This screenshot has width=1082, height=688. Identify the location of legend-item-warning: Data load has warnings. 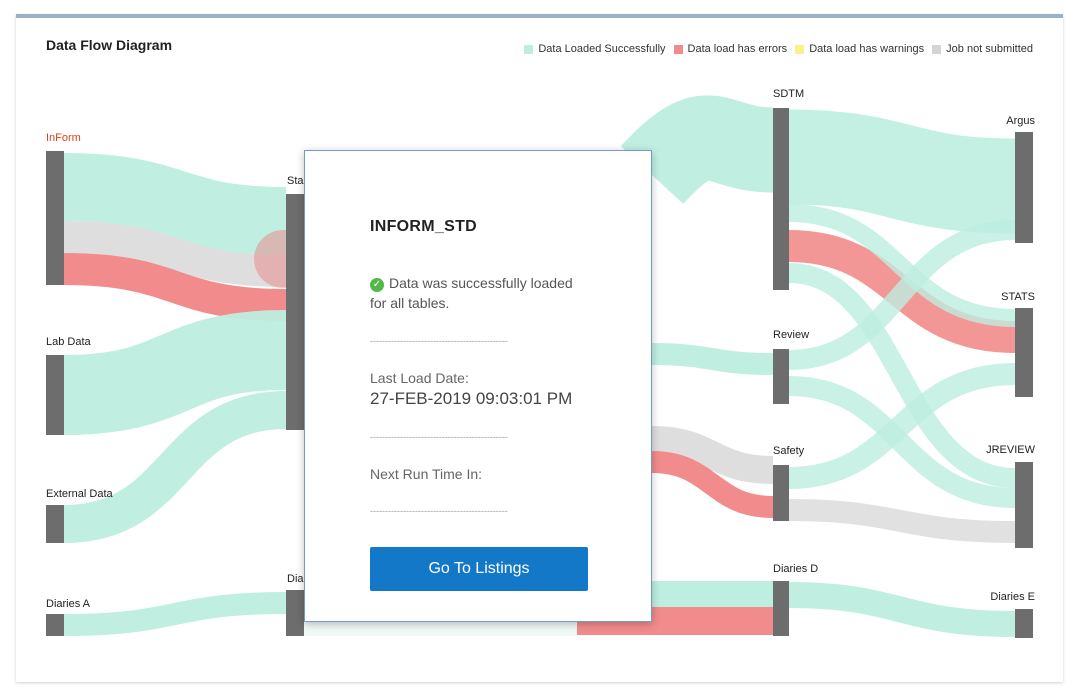
(859, 49).